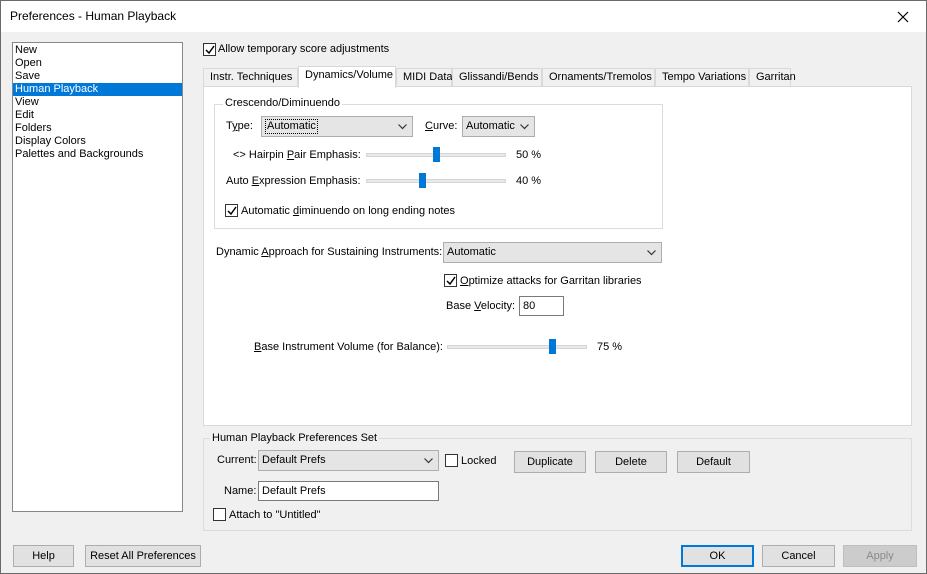 This screenshot has height=574, width=927. Describe the element at coordinates (717, 556) in the screenshot. I see `ok-button: OK` at that location.